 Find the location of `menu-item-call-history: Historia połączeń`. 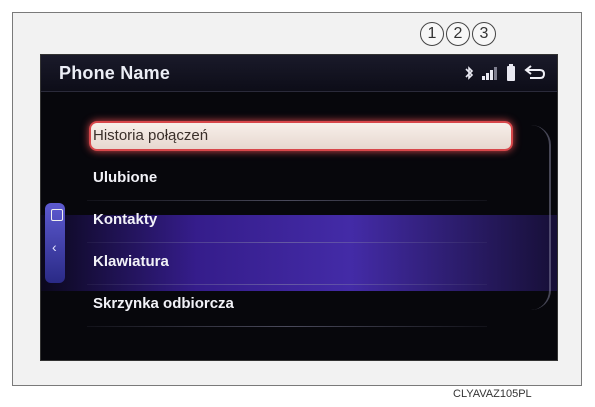

menu-item-call-history: Historia połączeń is located at coordinates (295, 138).